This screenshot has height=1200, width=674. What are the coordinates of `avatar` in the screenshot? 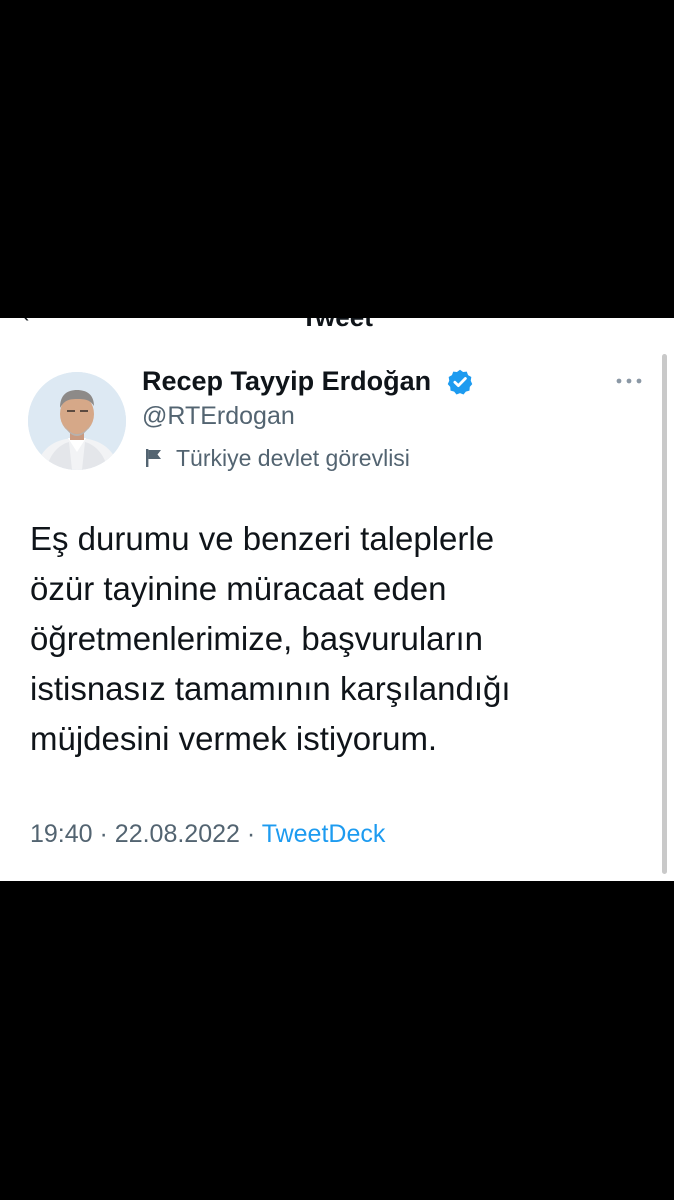 It's located at (77, 421).